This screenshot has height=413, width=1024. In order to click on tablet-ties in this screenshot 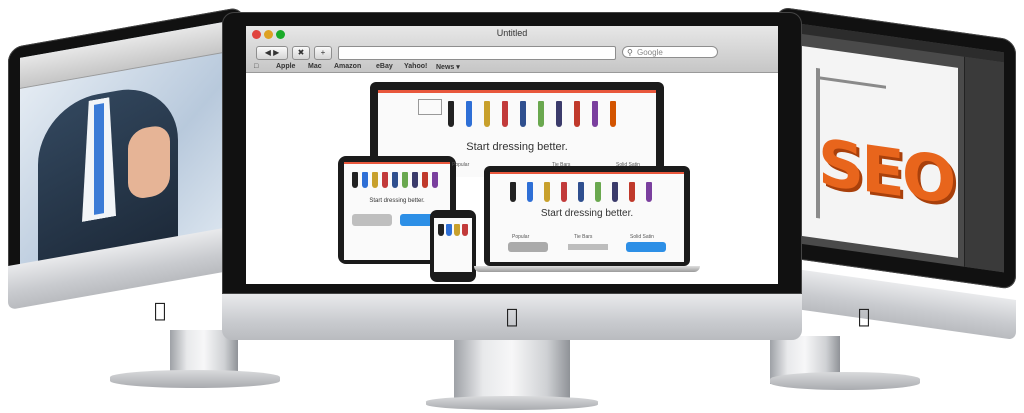, I will do `click(397, 182)`.